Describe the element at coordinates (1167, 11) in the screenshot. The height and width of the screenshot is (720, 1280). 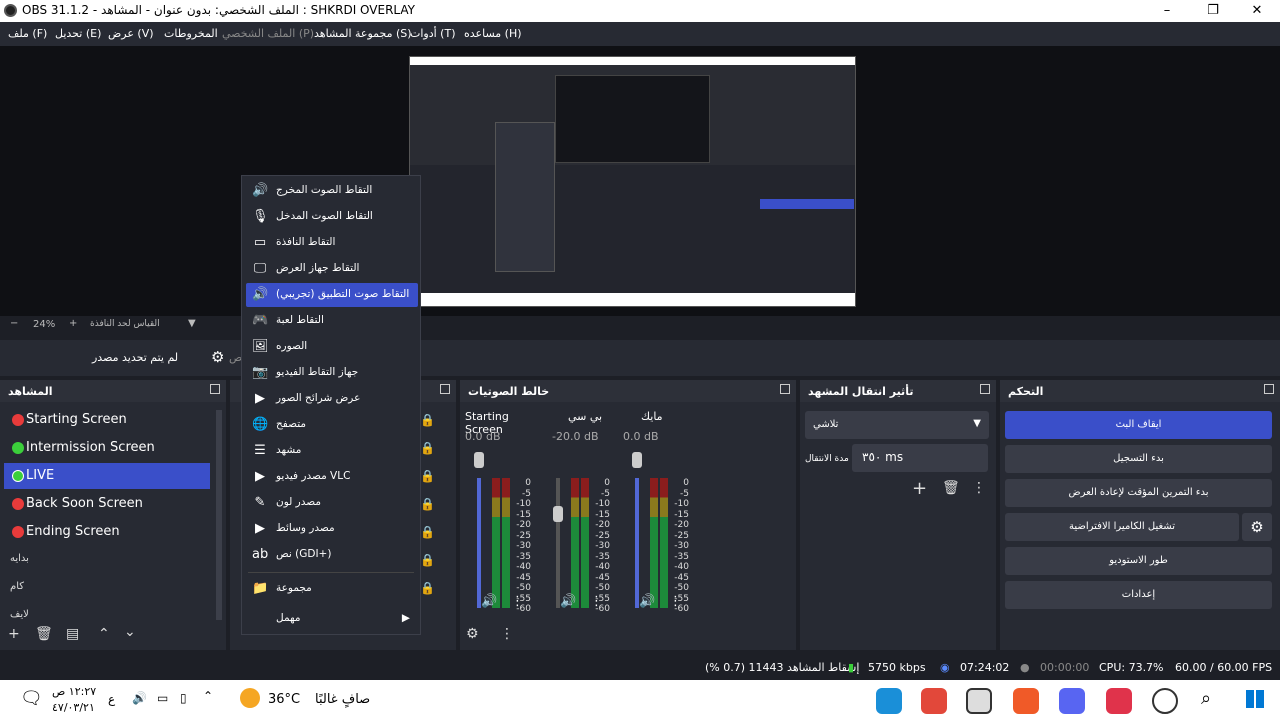
I see `minimize-button: –` at that location.